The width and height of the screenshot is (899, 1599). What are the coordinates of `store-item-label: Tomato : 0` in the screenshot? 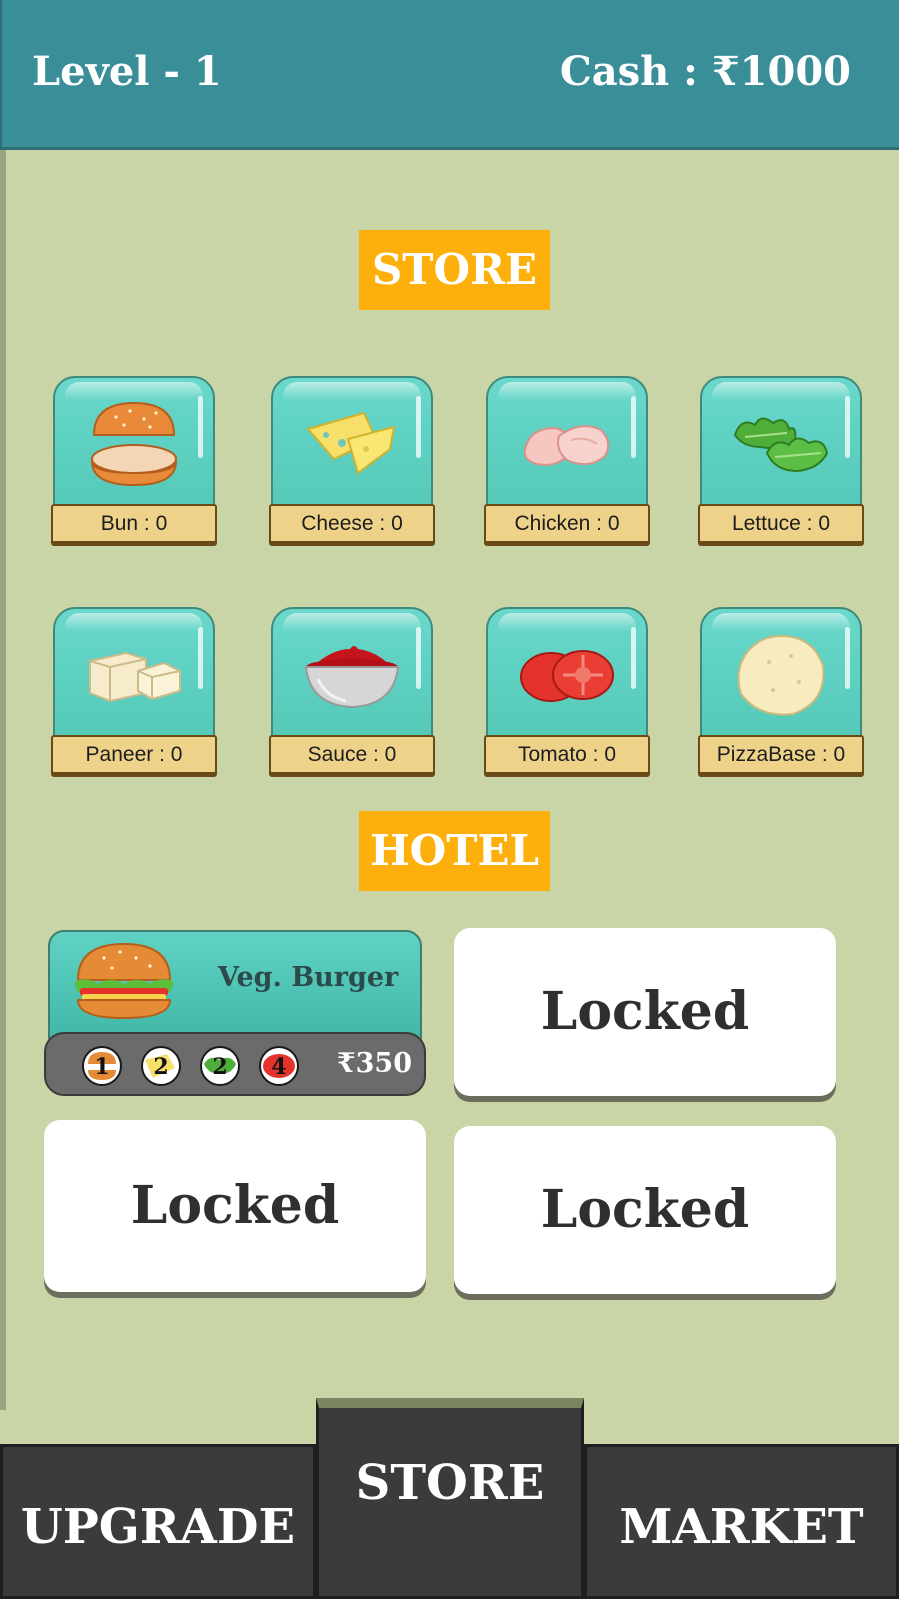 It's located at (567, 756).